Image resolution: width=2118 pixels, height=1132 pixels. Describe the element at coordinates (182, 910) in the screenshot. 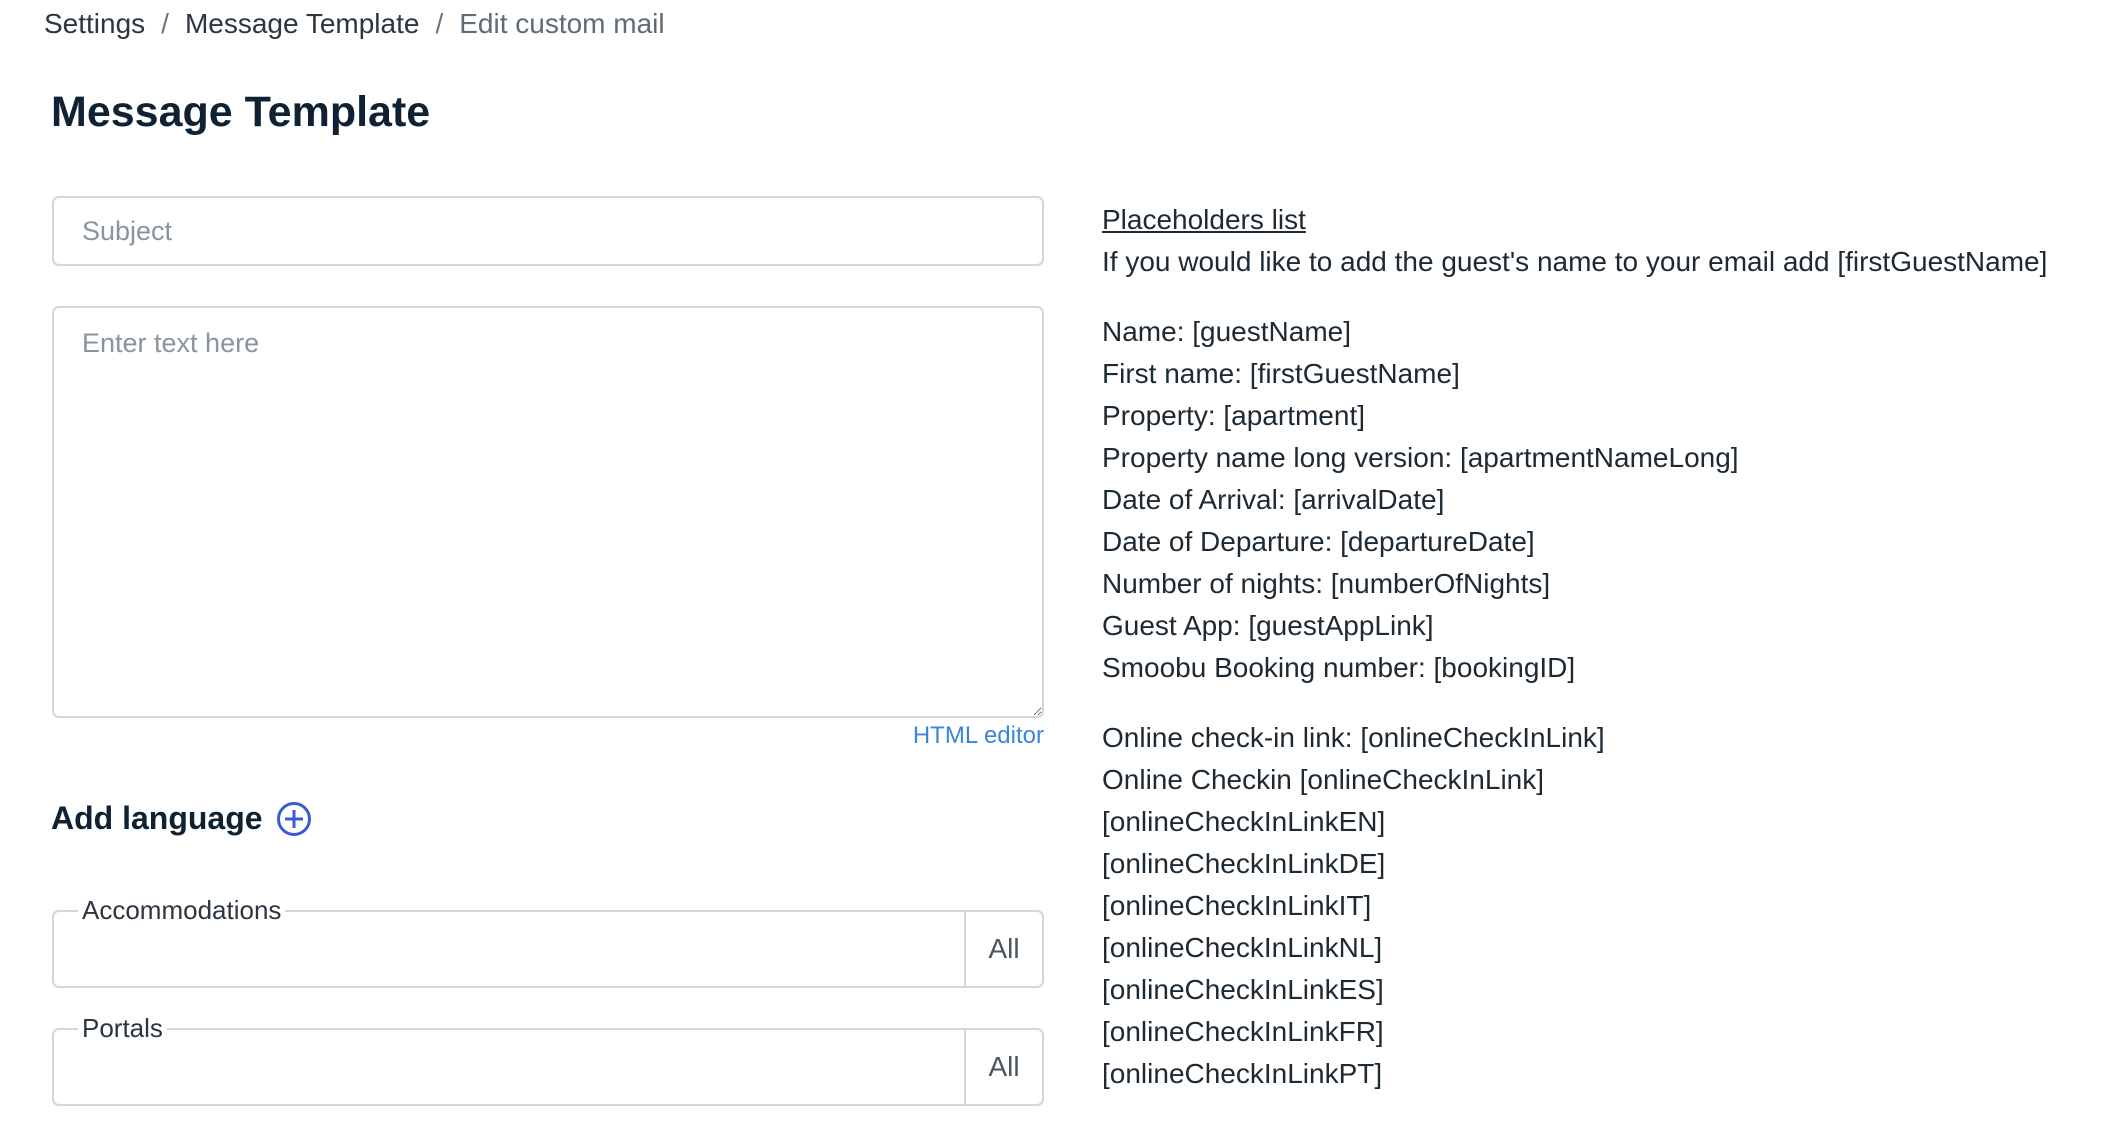

I see `accommodations-label: Accommodations` at that location.